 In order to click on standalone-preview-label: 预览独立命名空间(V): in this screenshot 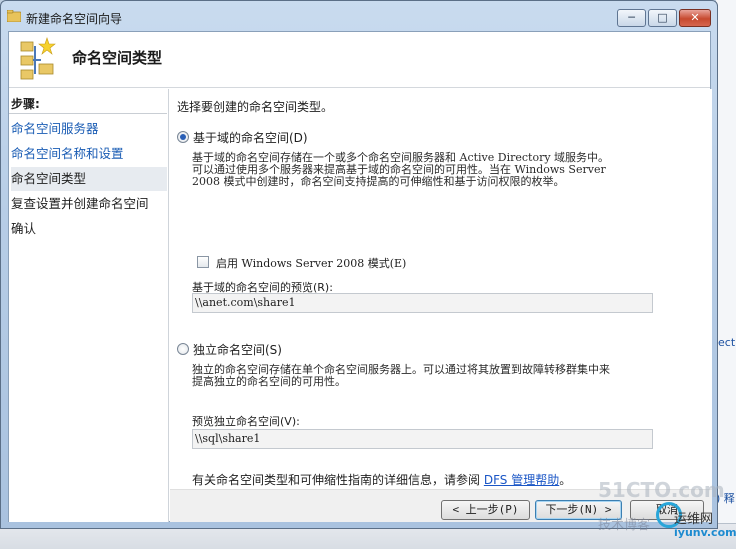, I will do `click(246, 421)`.